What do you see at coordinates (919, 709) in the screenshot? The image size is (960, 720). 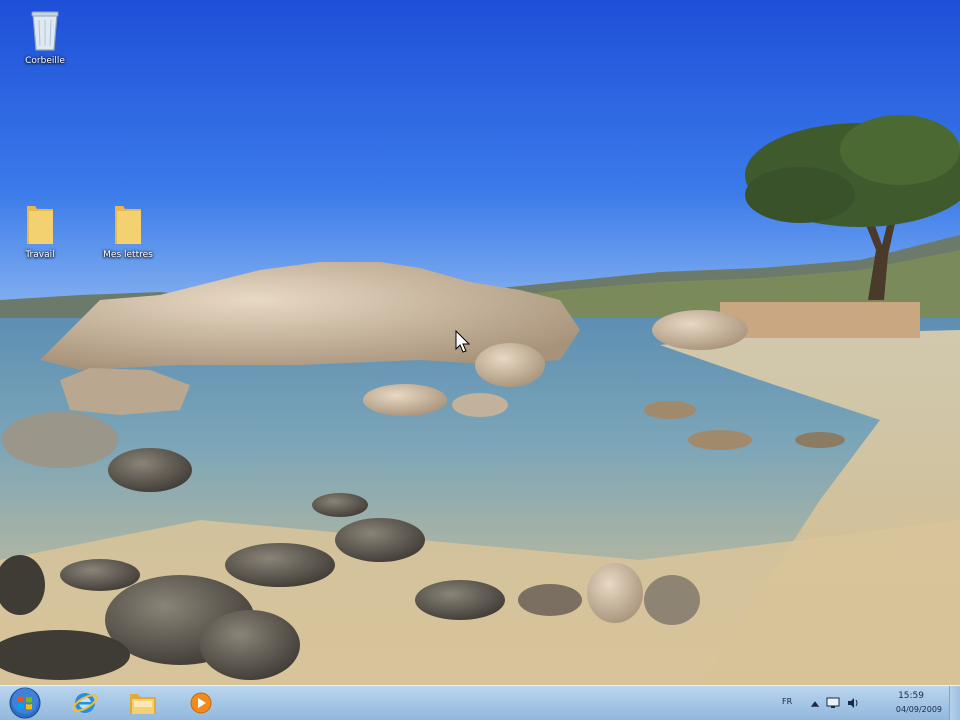 I see `clock-date: 04/09/2009` at bounding box center [919, 709].